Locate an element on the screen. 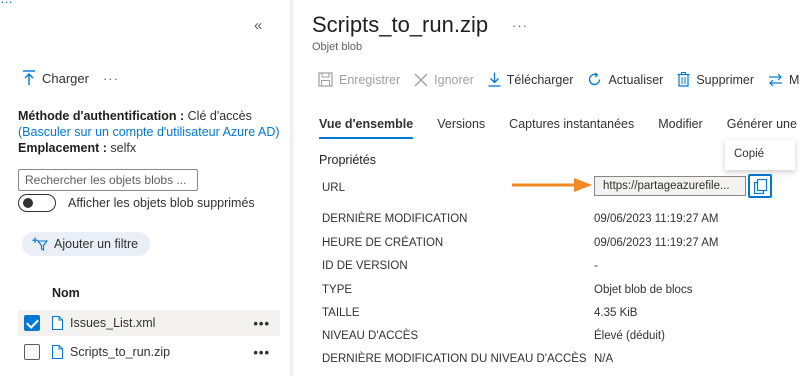 The height and width of the screenshot is (376, 800). page-subtitle: Objet blob is located at coordinates (337, 47).